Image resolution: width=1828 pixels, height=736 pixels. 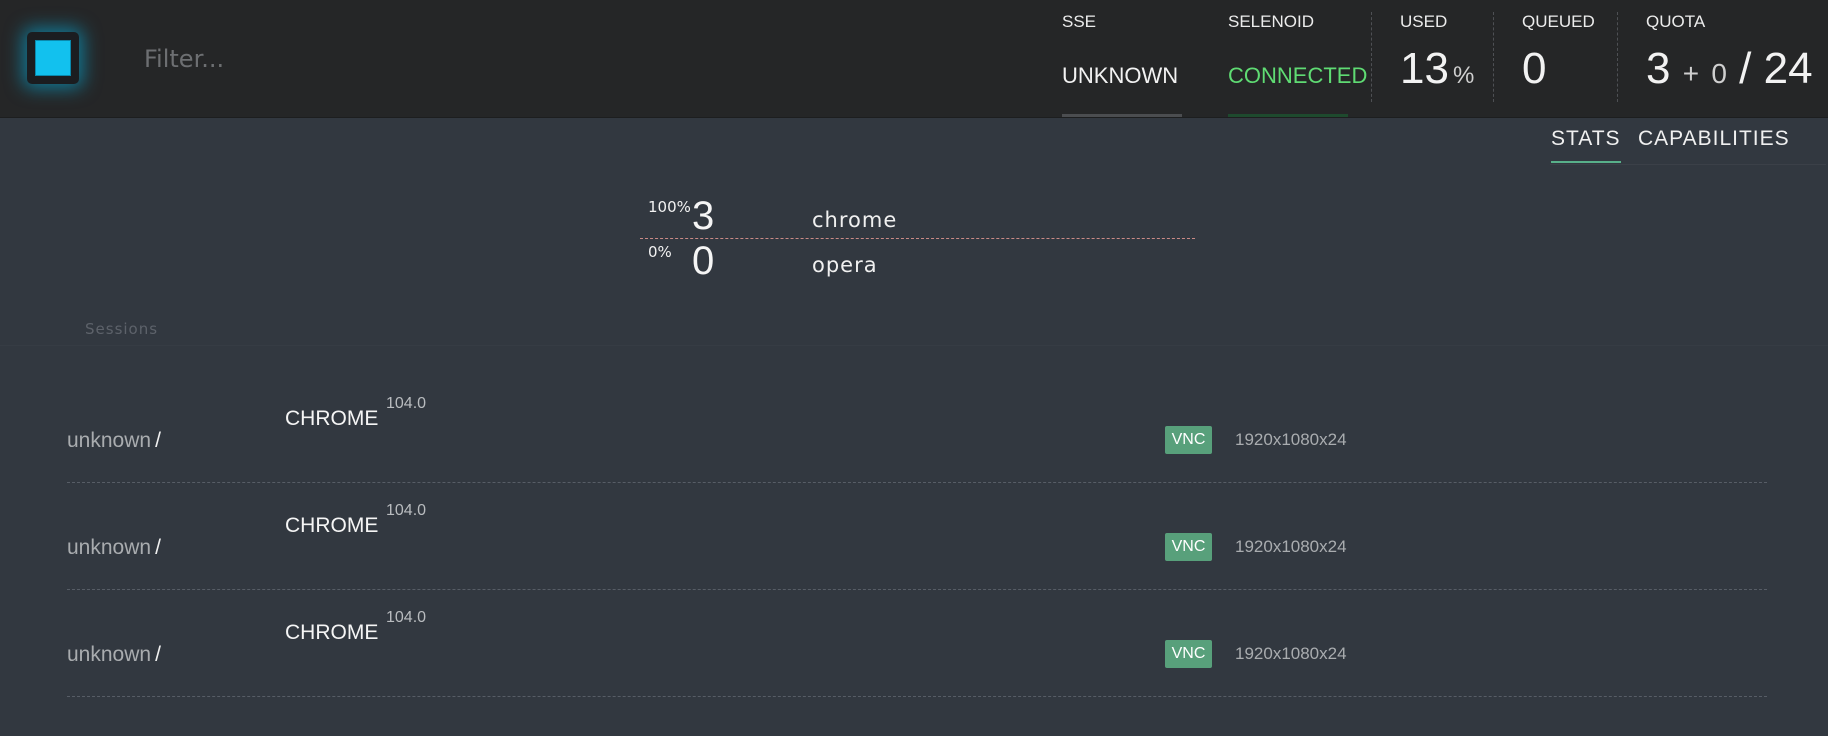 I want to click on sse-status: SSE UNKNOWN, so click(x=1123, y=58).